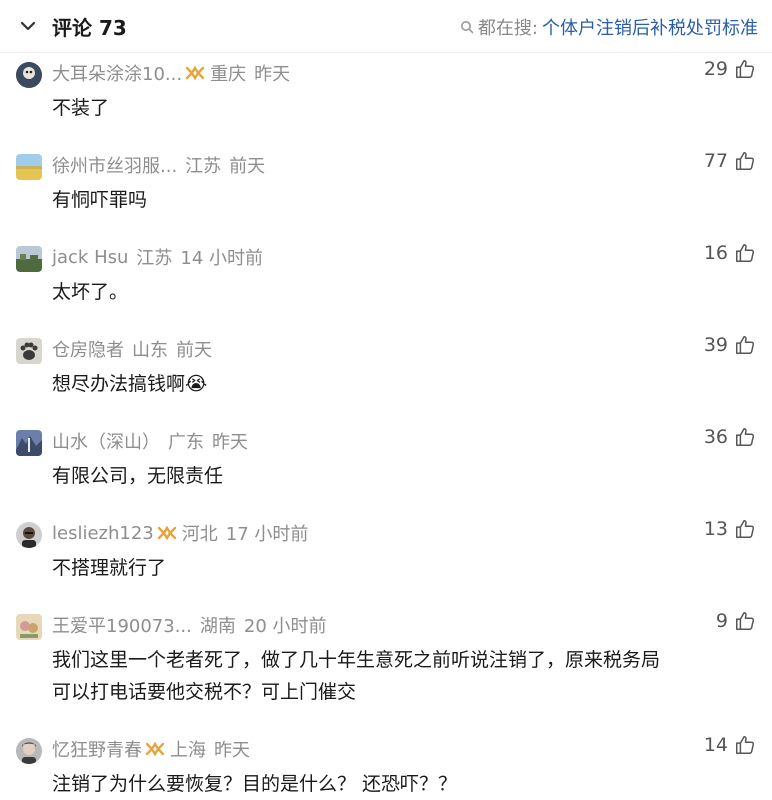 This screenshot has height=800, width=772. What do you see at coordinates (222, 258) in the screenshot?
I see `timestamp: 14 小时前` at bounding box center [222, 258].